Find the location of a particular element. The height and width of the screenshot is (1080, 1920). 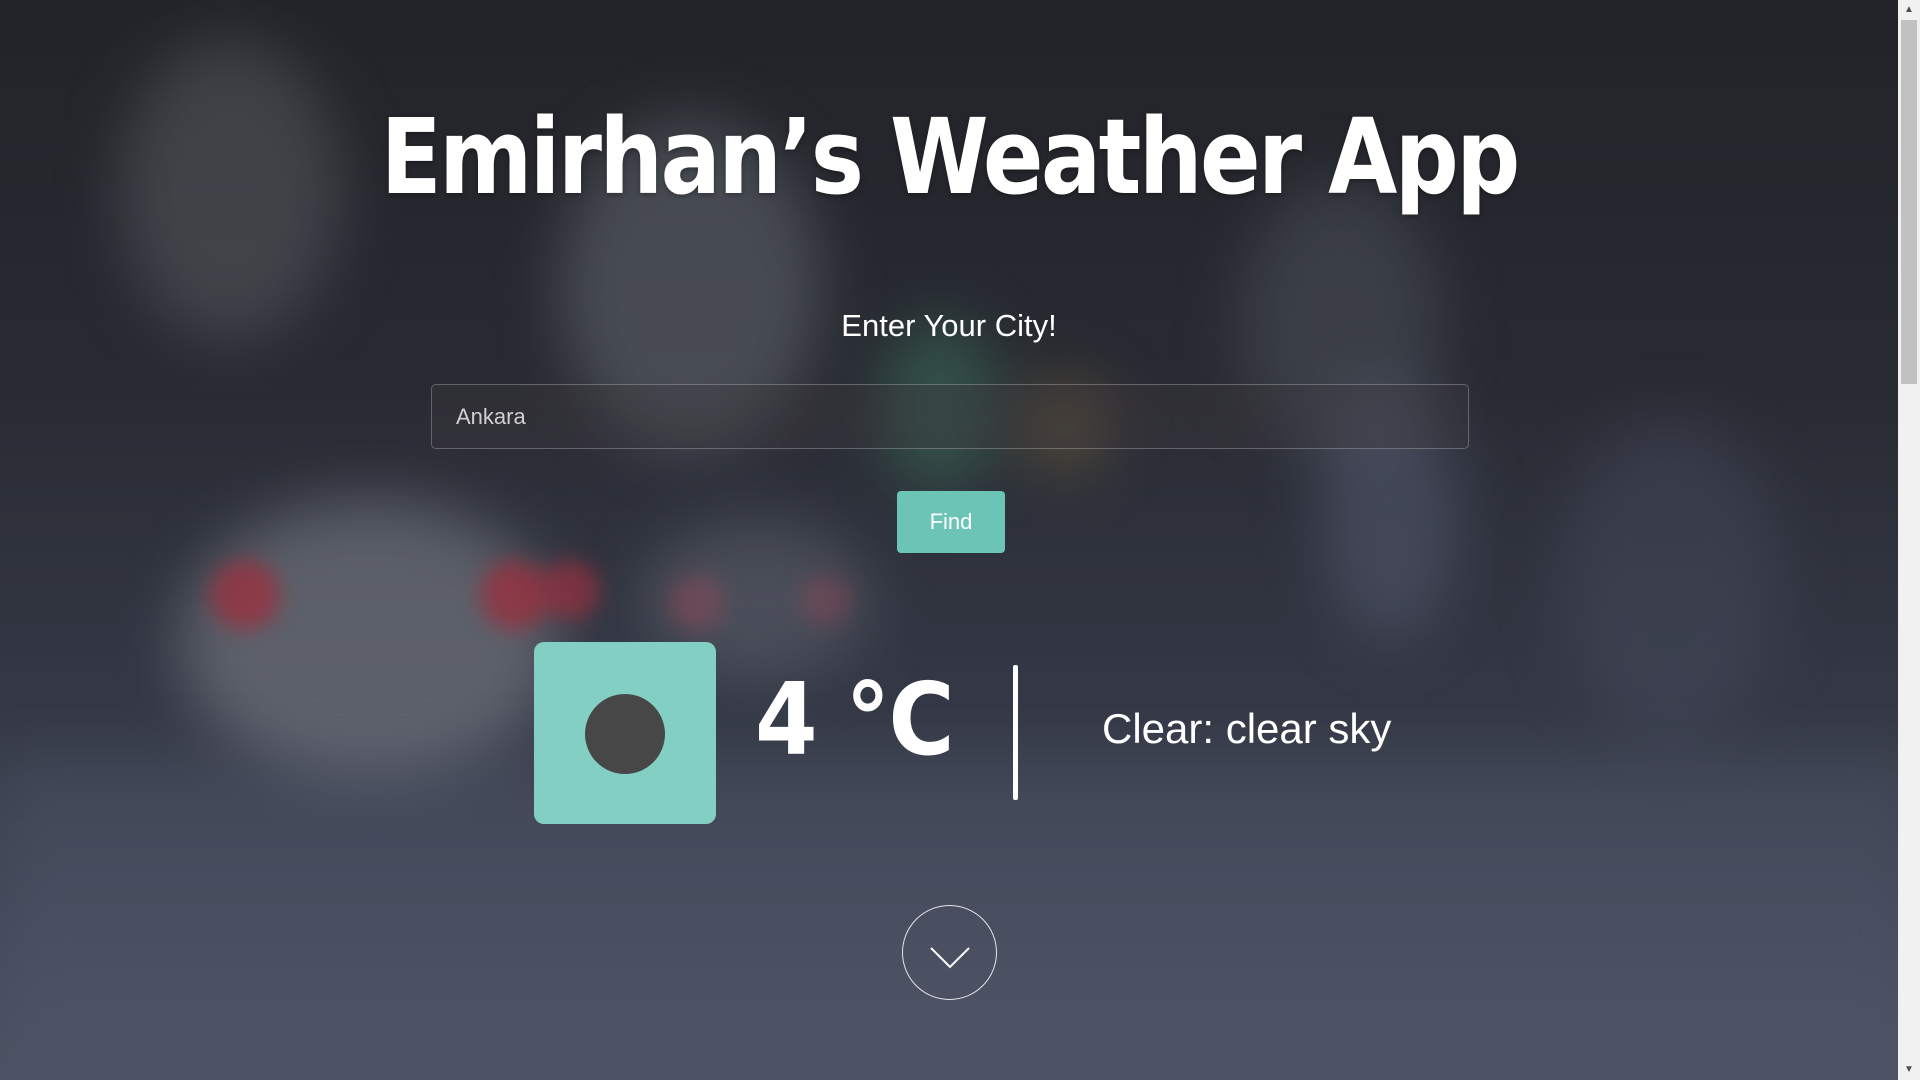

vertical-scrollbar: ▲ ▼ is located at coordinates (1909, 540).